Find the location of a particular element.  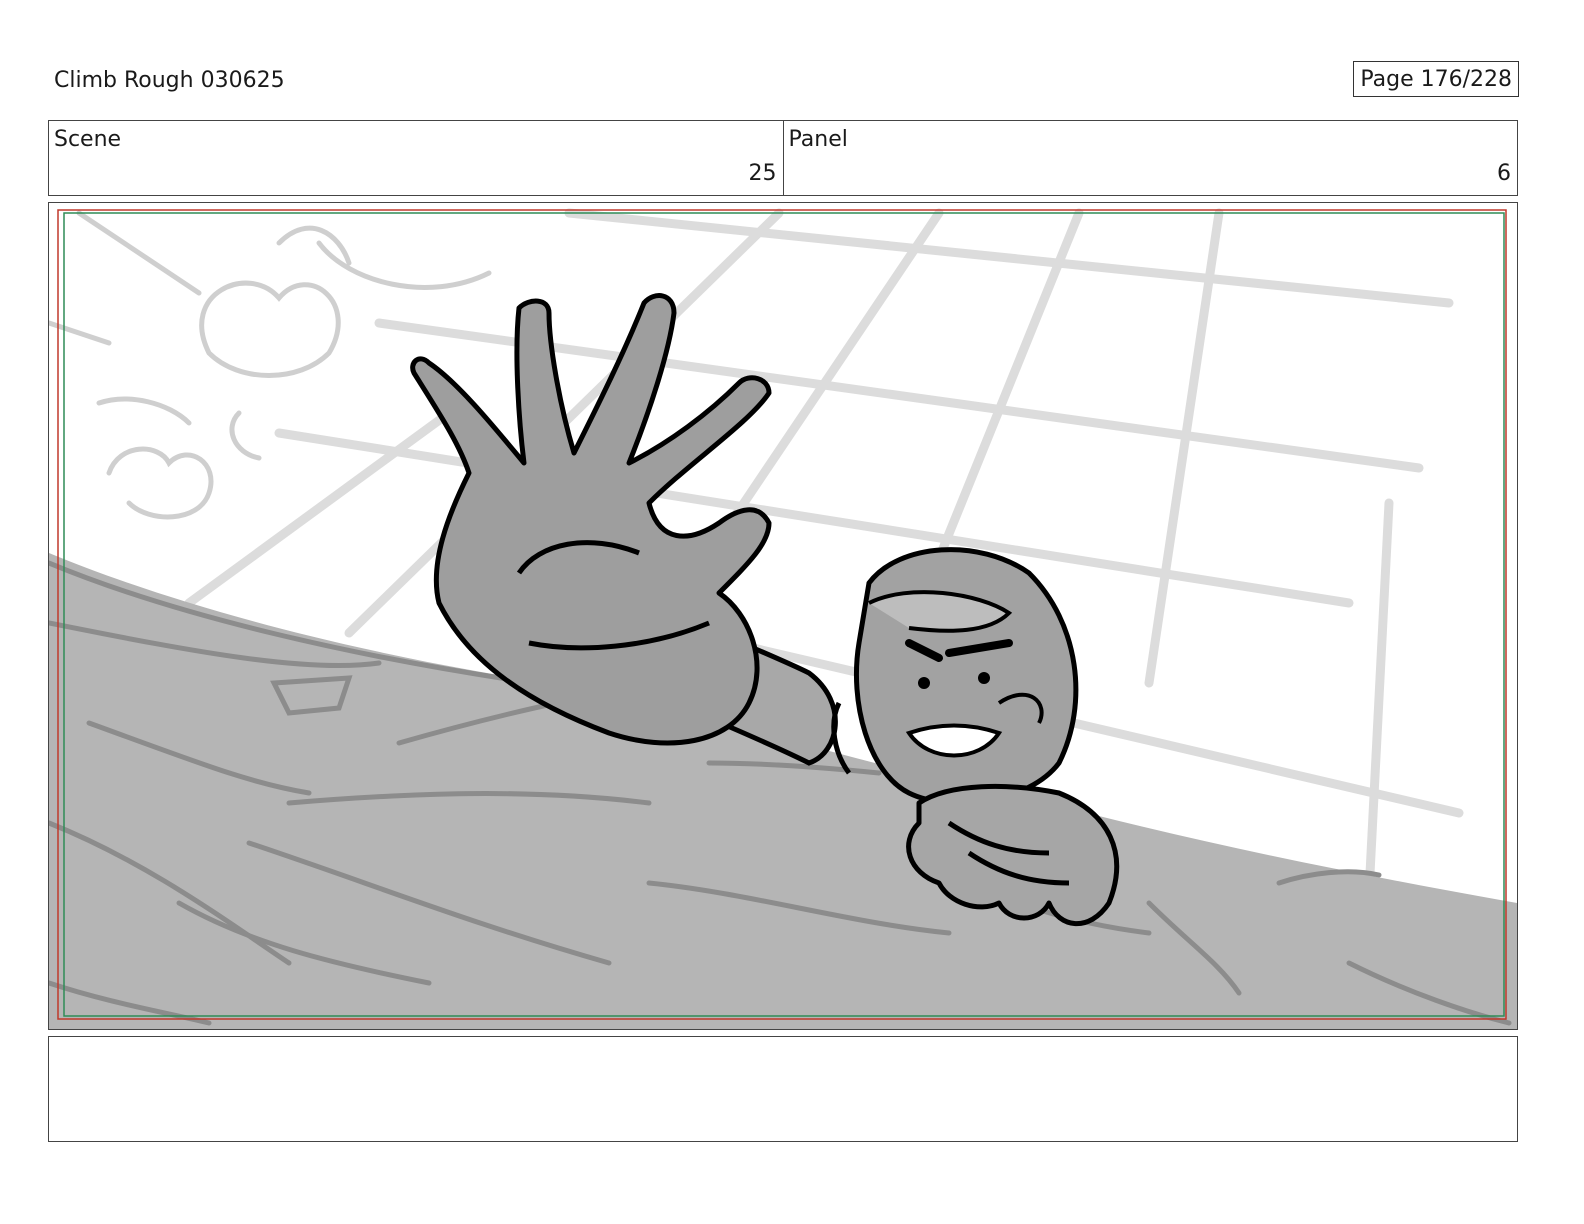

scene-panel-table: Scene 25 Panel 6 is located at coordinates (783, 158).